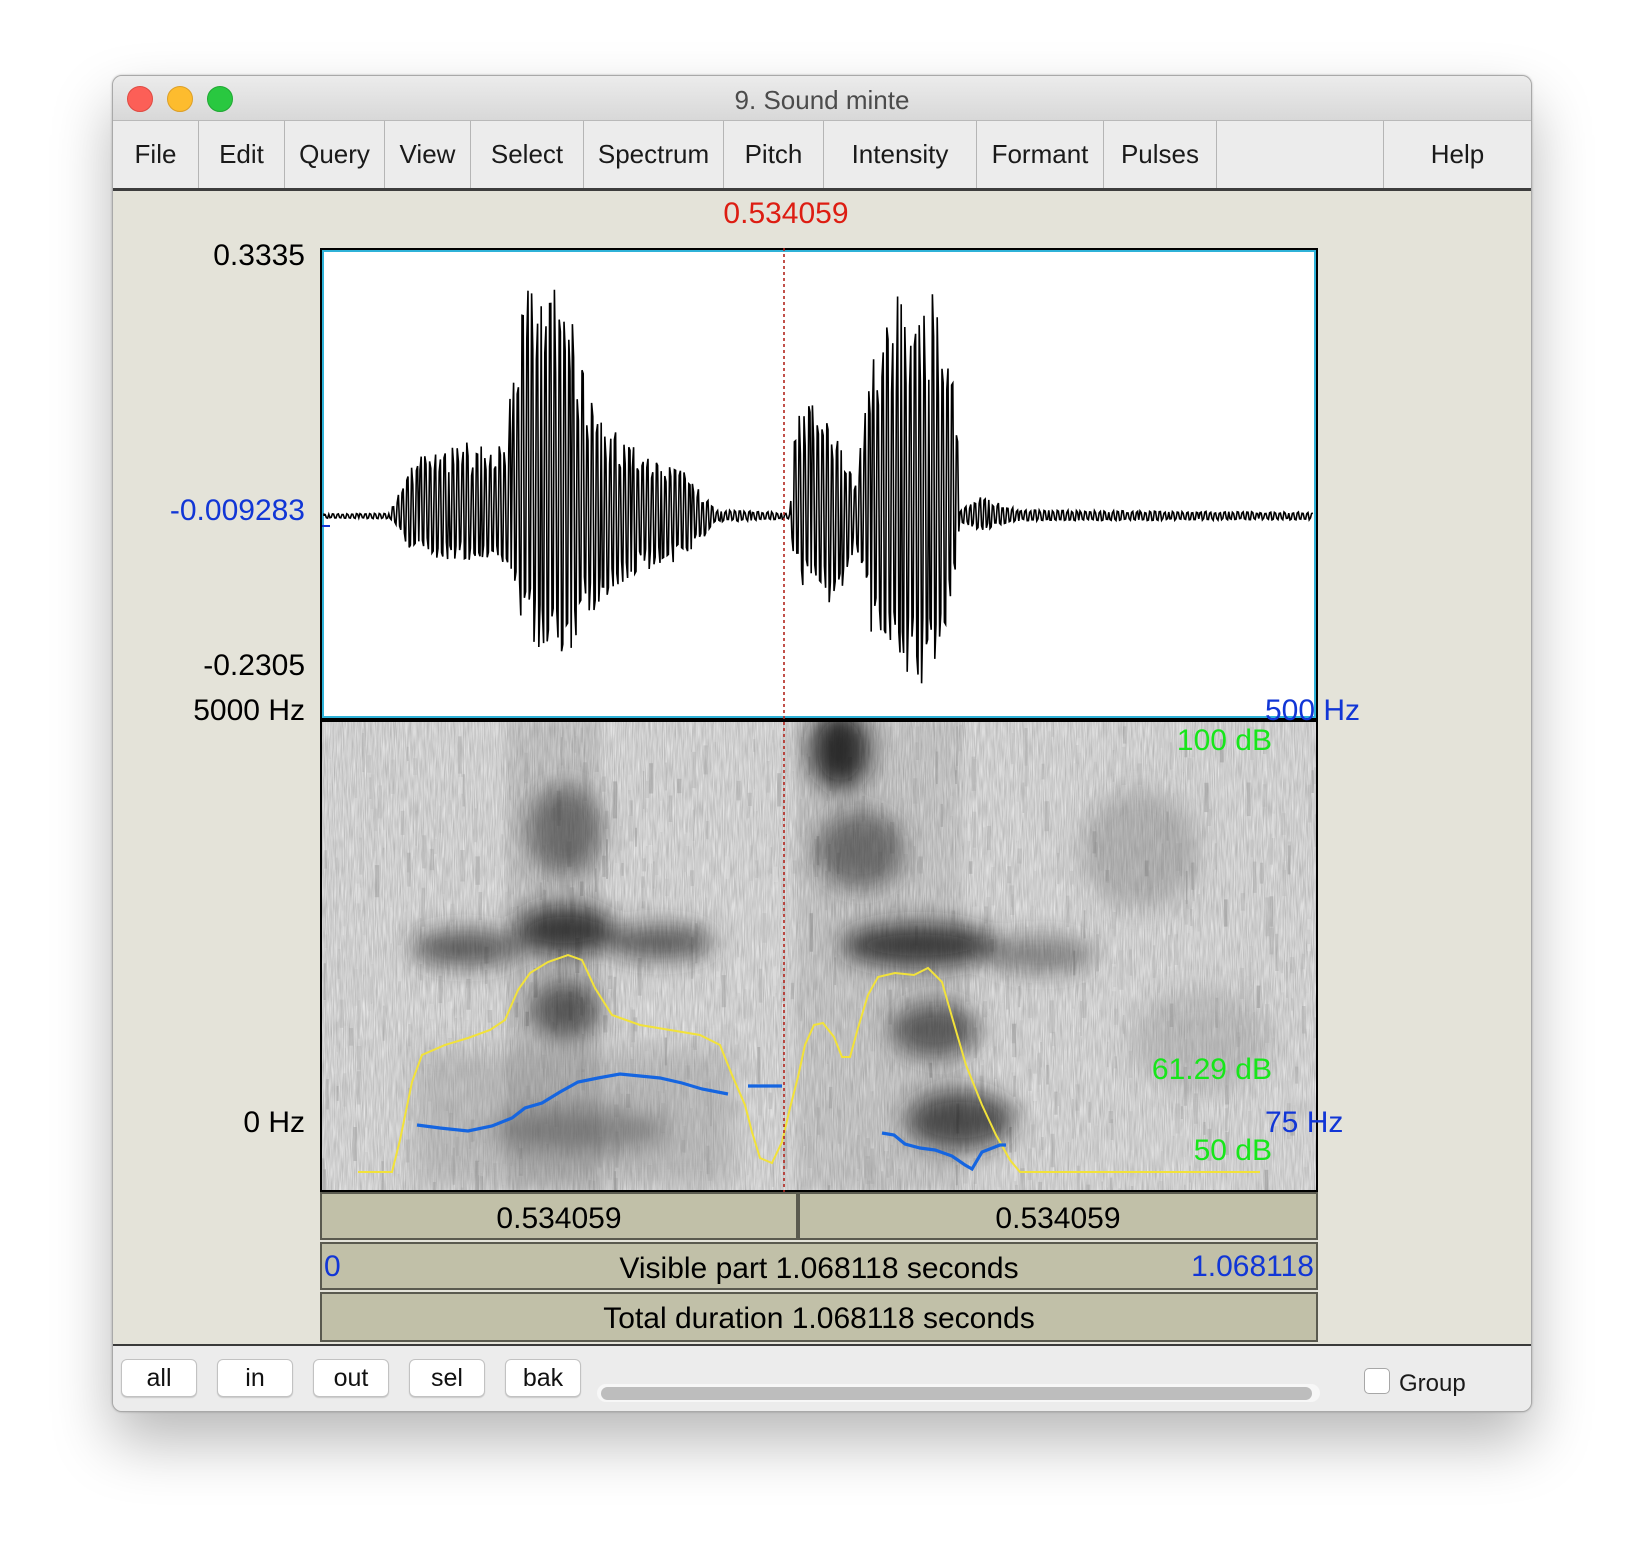 The height and width of the screenshot is (1552, 1638). What do you see at coordinates (822, 98) in the screenshot?
I see `title-bar: 9. Sound minte` at bounding box center [822, 98].